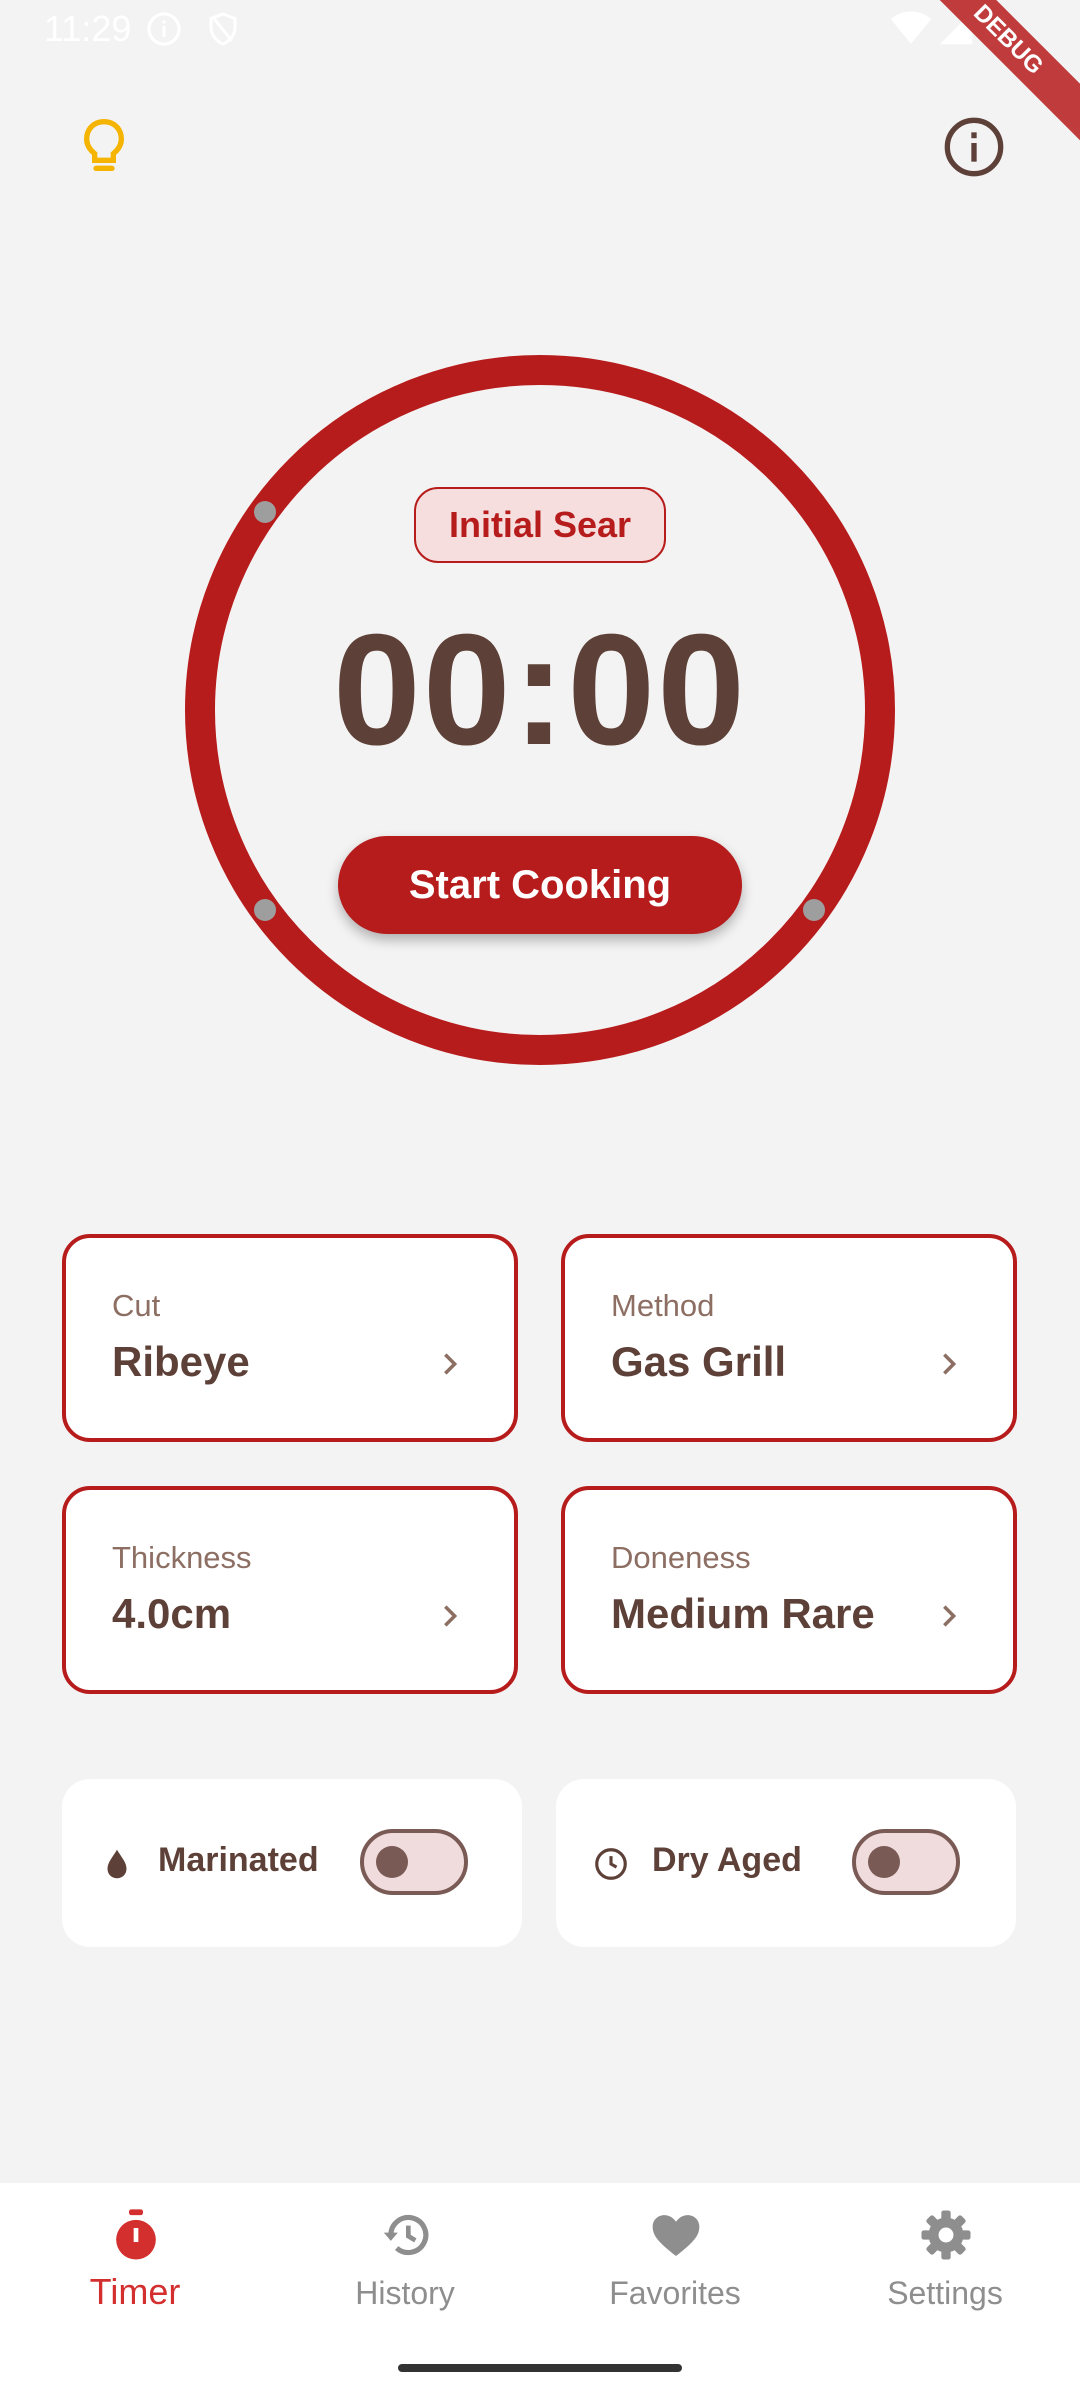  Describe the element at coordinates (699, 1361) in the screenshot. I see `card-value: Gas Grill` at that location.